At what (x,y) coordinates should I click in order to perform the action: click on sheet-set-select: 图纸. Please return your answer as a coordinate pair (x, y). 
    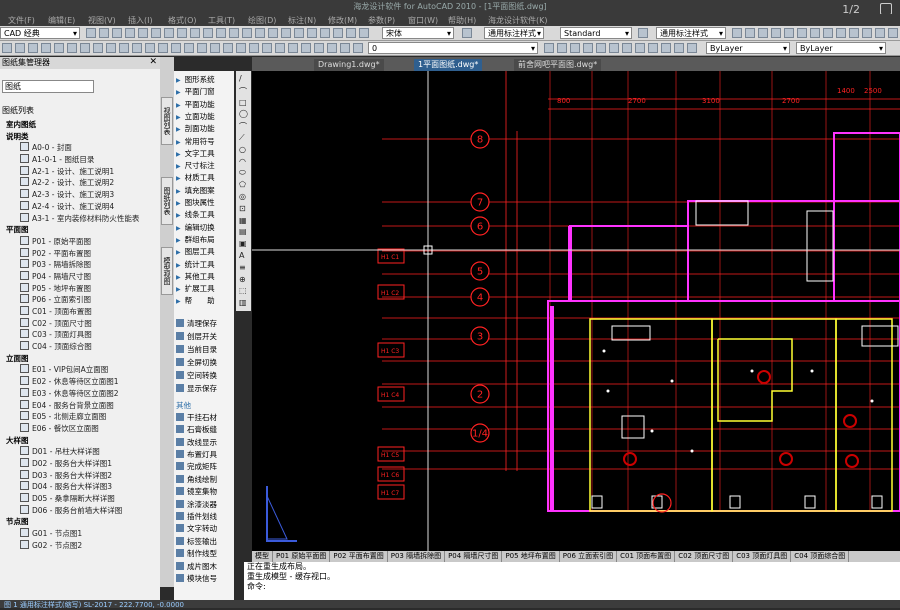
    Looking at the image, I should click on (48, 86).